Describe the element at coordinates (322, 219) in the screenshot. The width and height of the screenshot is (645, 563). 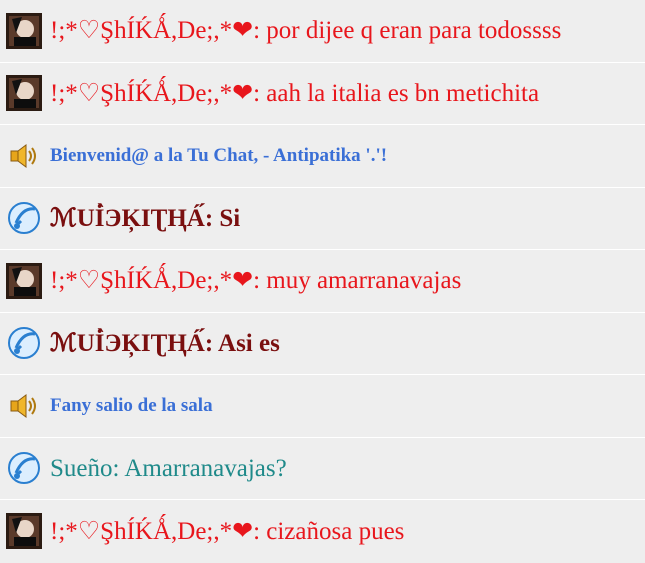
I see `chat-message: ℳUİ̀ЭĶIƮҢÁ́: Si` at that location.